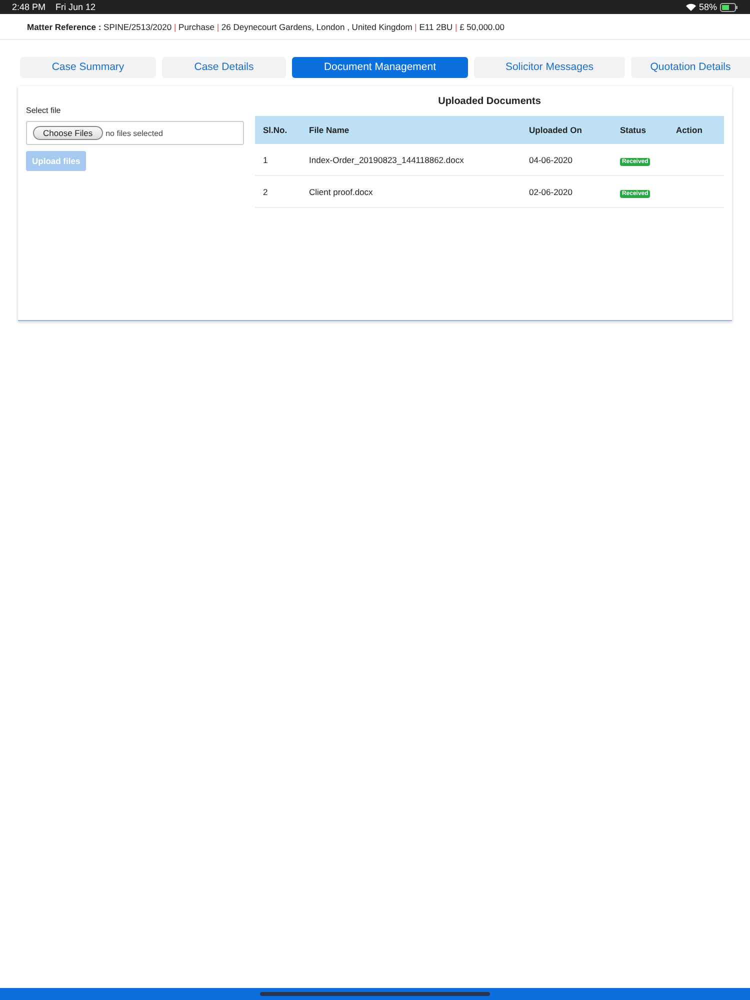 This screenshot has height=1000, width=750. Describe the element at coordinates (380, 67) in the screenshot. I see `tab: Document Management` at that location.